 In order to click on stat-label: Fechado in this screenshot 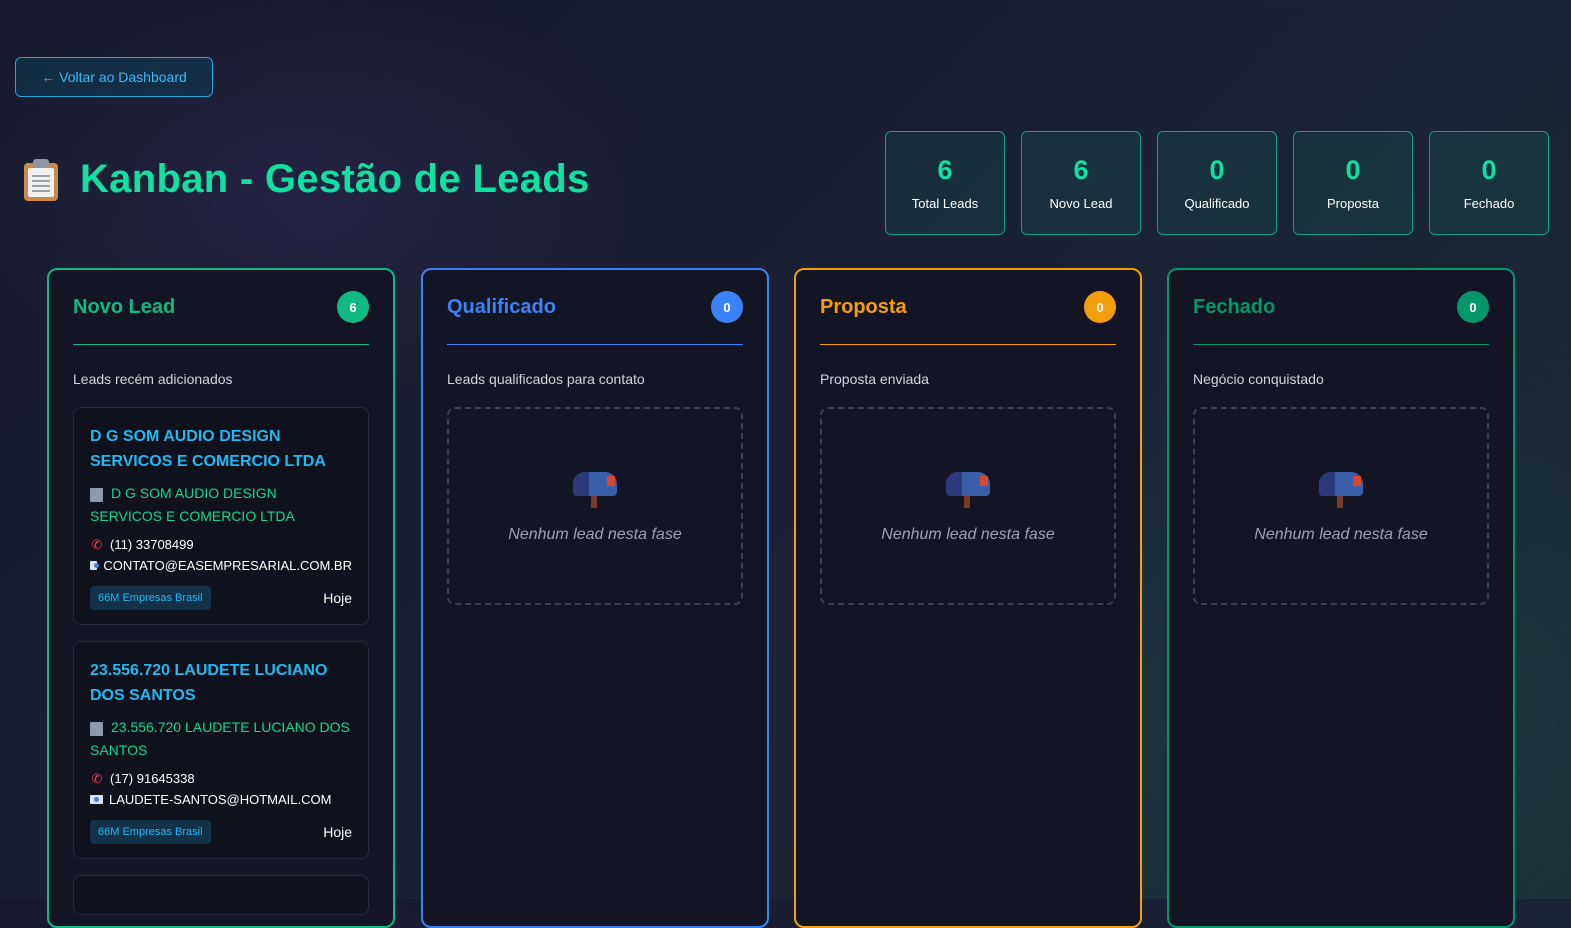, I will do `click(1489, 203)`.